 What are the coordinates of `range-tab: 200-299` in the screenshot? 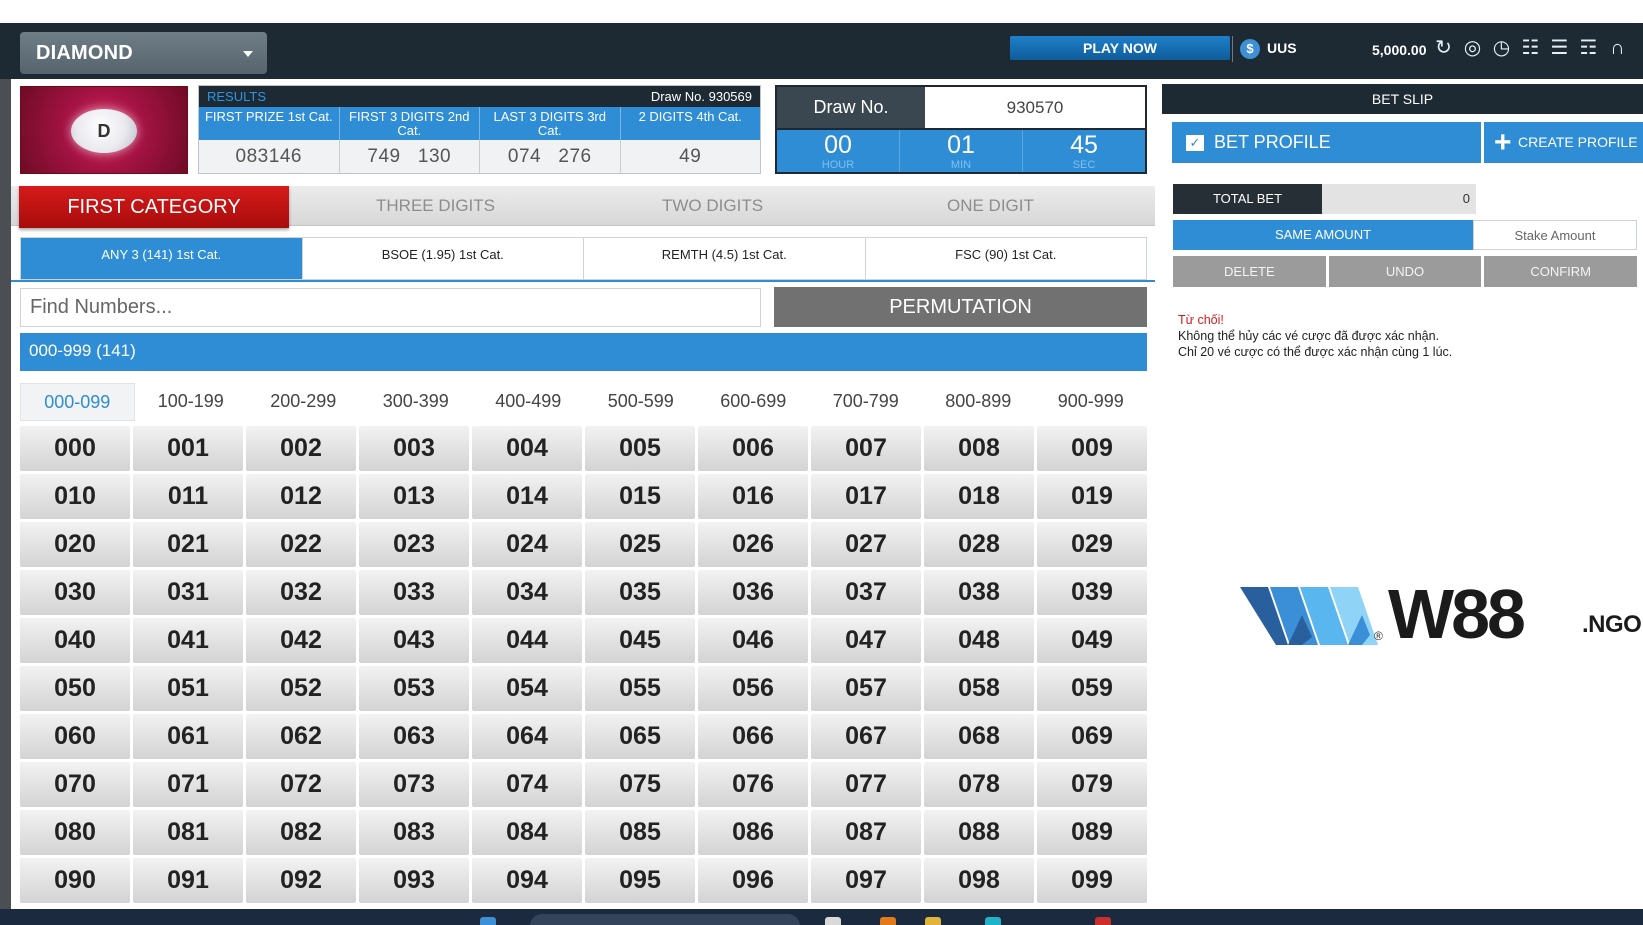 It's located at (303, 402).